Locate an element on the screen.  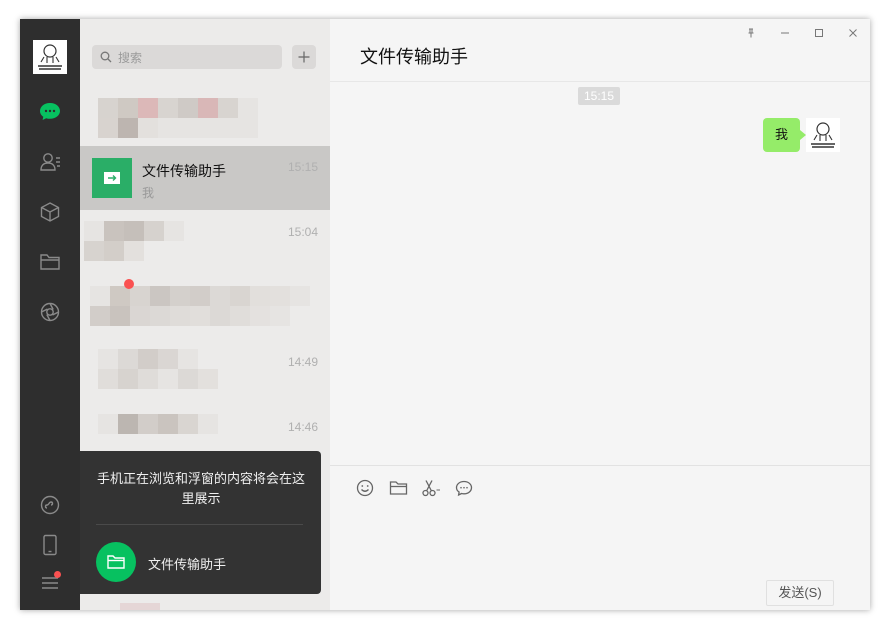
header-divider is located at coordinates (600, 81).